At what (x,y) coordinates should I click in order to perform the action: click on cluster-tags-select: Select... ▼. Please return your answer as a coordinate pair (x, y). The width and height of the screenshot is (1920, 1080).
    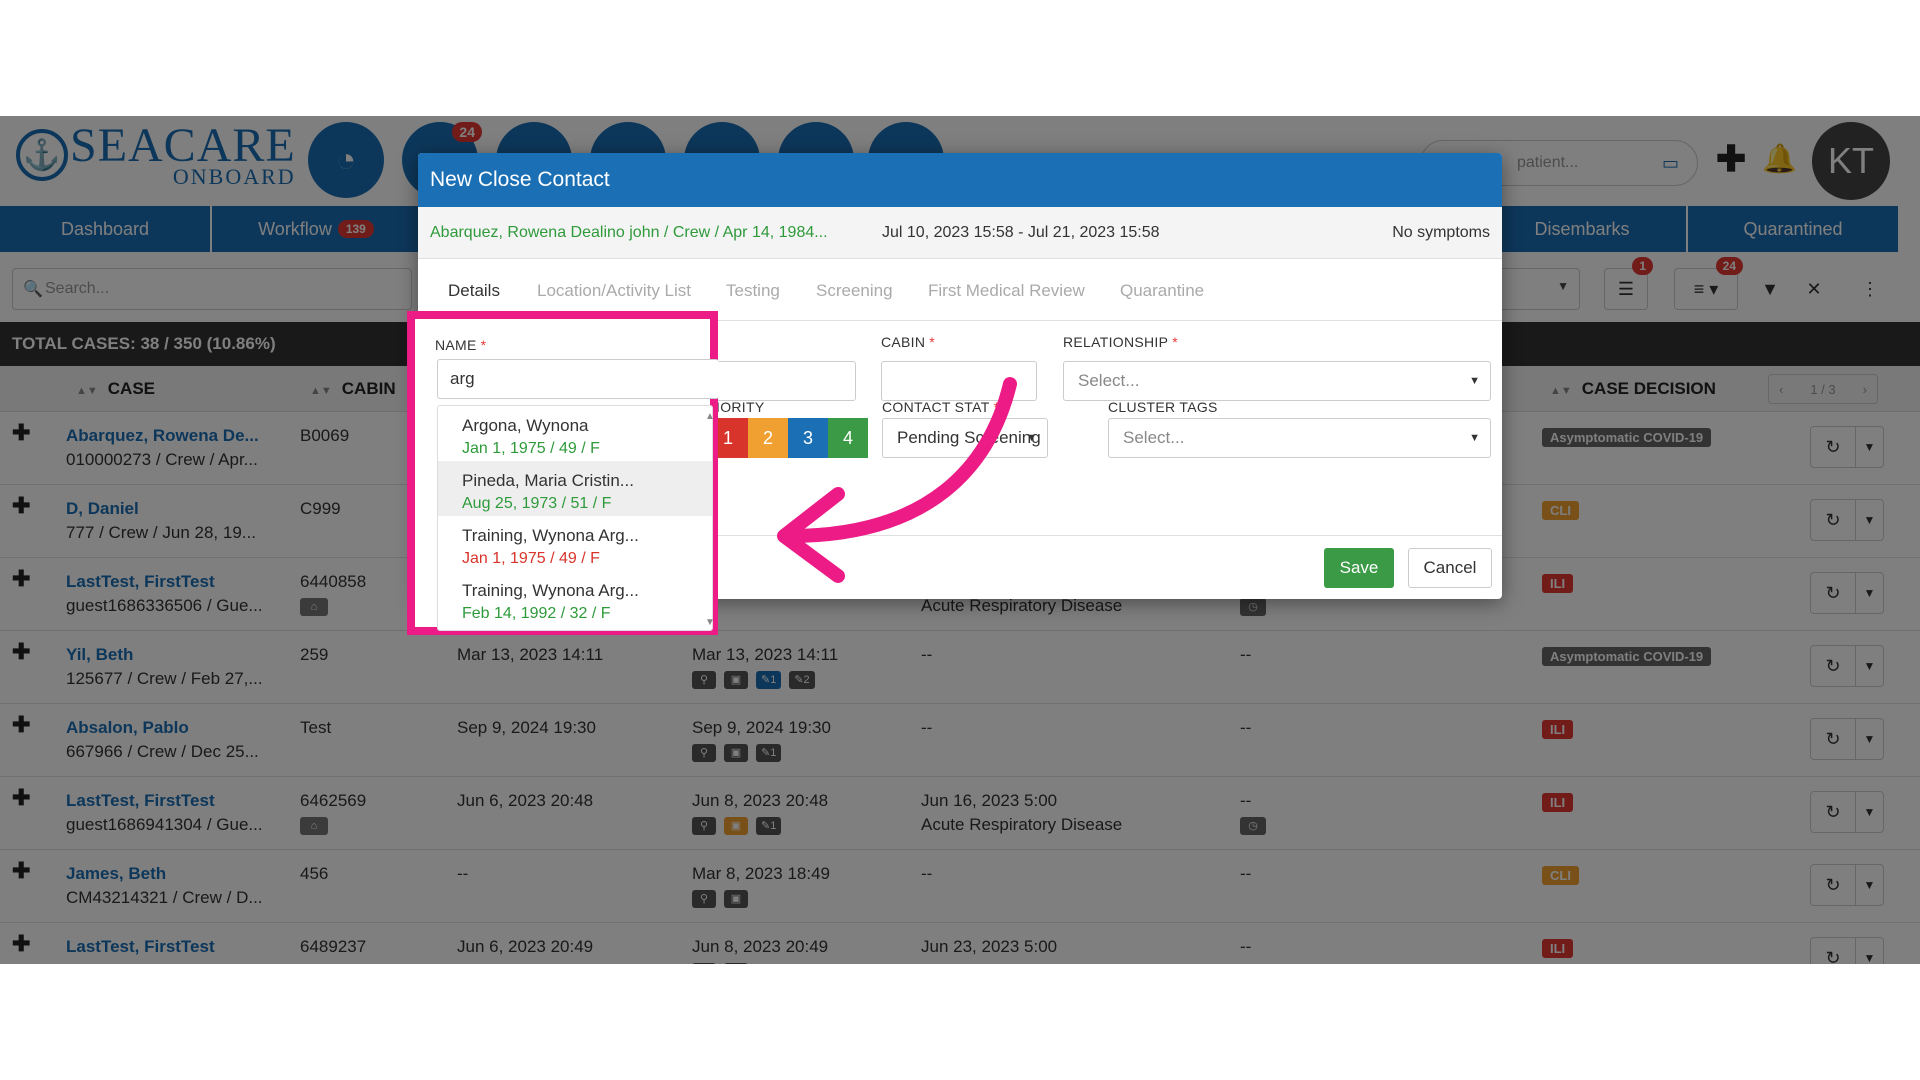
    Looking at the image, I should click on (1299, 438).